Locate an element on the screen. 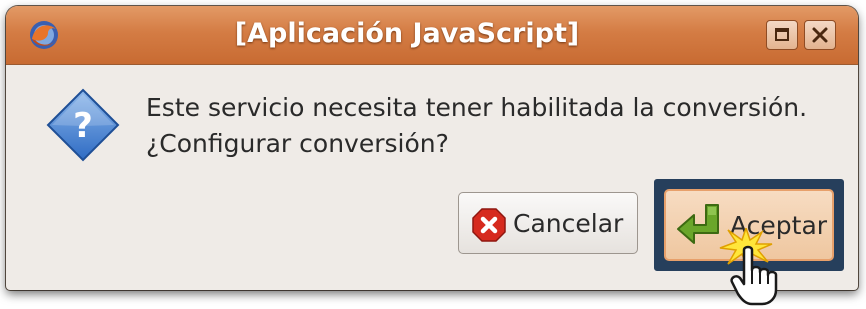  hand-pointer-icon is located at coordinates (754, 275).